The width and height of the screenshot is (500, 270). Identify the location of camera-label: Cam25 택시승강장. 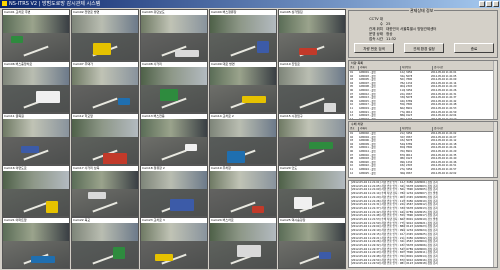
(312, 220).